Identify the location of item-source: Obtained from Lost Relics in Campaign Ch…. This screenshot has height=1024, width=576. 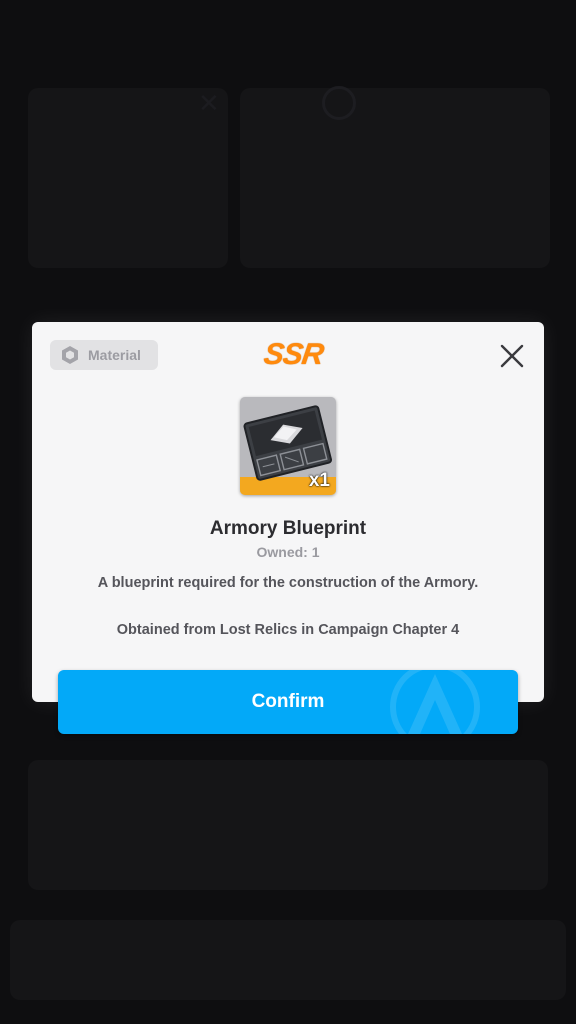
(288, 630).